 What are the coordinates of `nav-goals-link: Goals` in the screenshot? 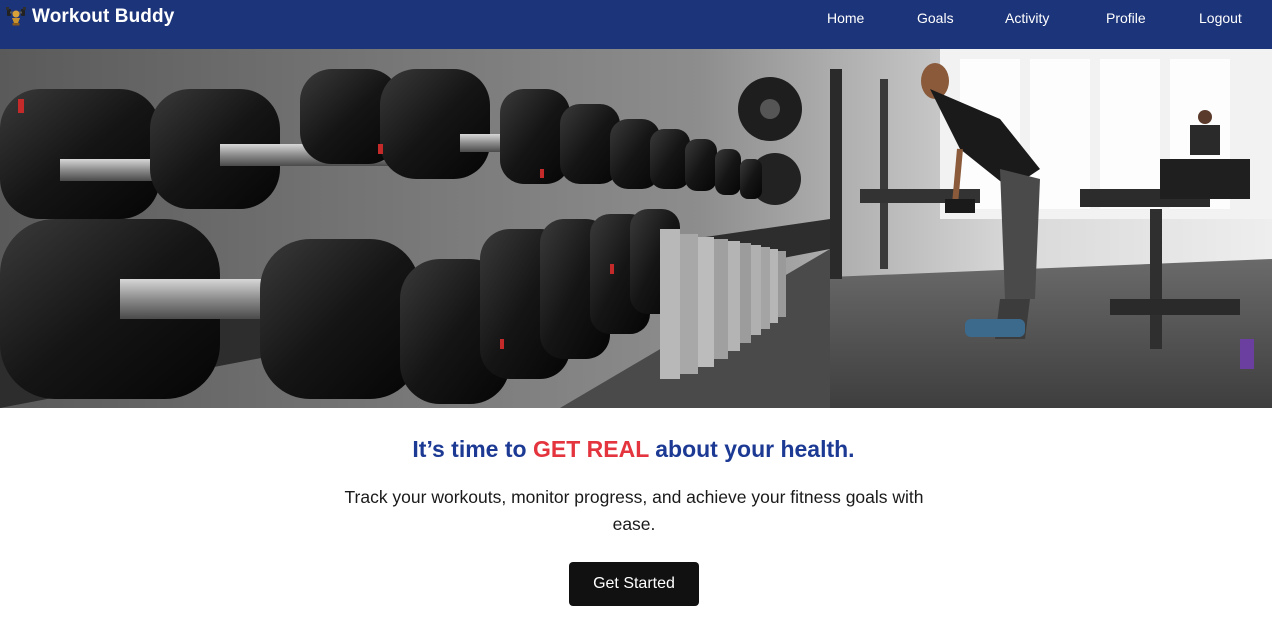 It's located at (935, 18).